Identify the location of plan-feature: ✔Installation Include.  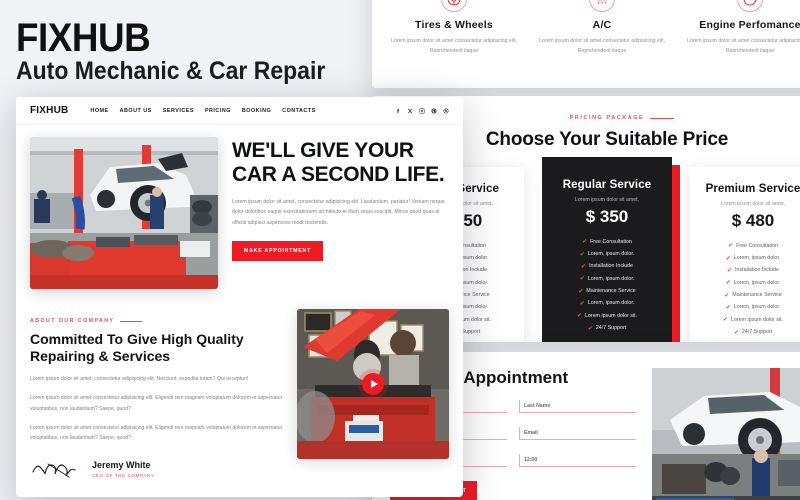
(749, 271).